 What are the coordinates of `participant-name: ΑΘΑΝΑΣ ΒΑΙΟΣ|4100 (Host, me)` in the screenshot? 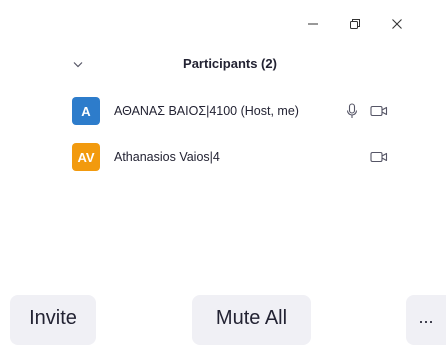 It's located at (206, 111).